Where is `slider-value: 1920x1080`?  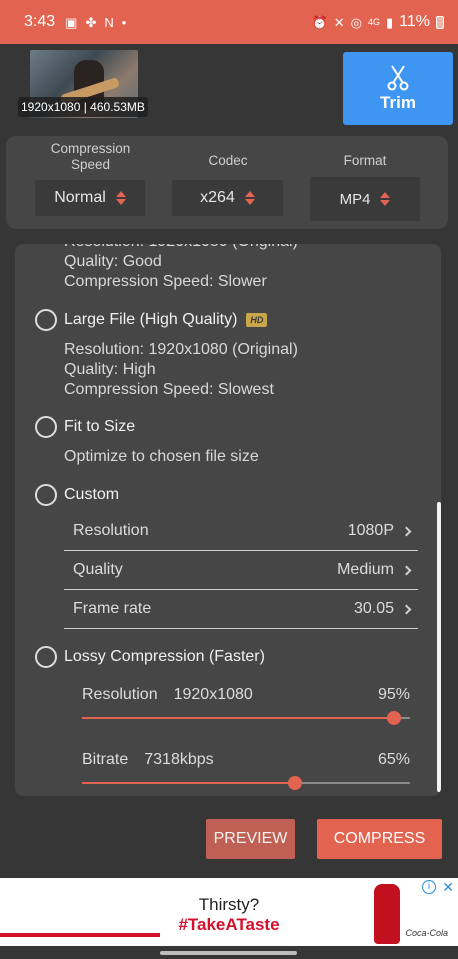 slider-value: 1920x1080 is located at coordinates (213, 694).